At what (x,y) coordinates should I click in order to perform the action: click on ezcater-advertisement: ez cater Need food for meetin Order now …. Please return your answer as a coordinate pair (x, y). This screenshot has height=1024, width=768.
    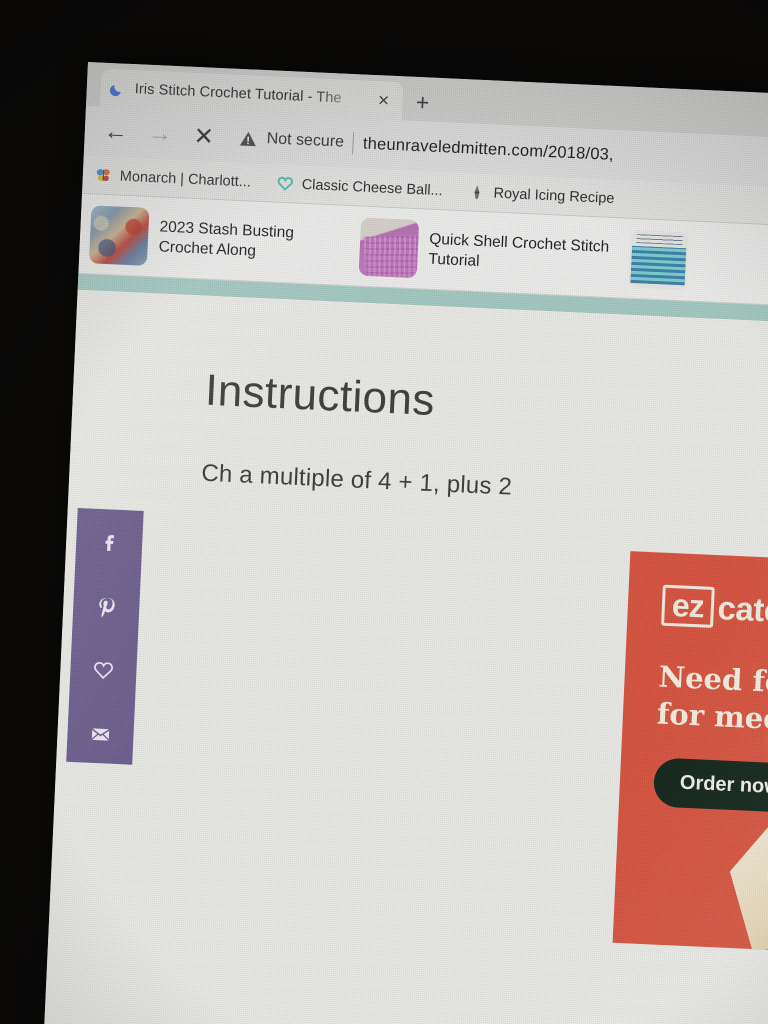
    Looking at the image, I should click on (690, 753).